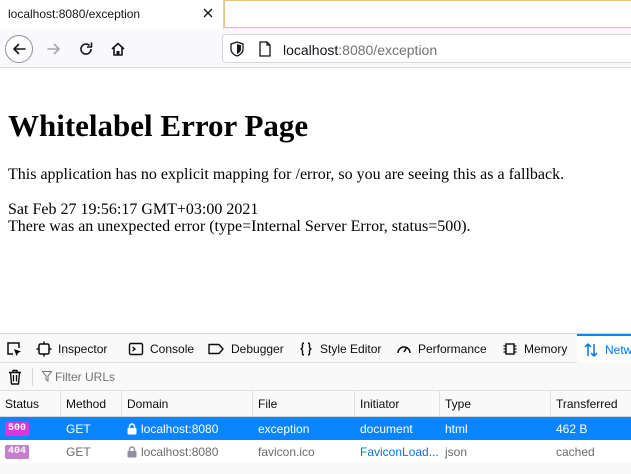 Image resolution: width=631 pixels, height=474 pixels. I want to click on file-cell: favicon.ico, so click(286, 451).